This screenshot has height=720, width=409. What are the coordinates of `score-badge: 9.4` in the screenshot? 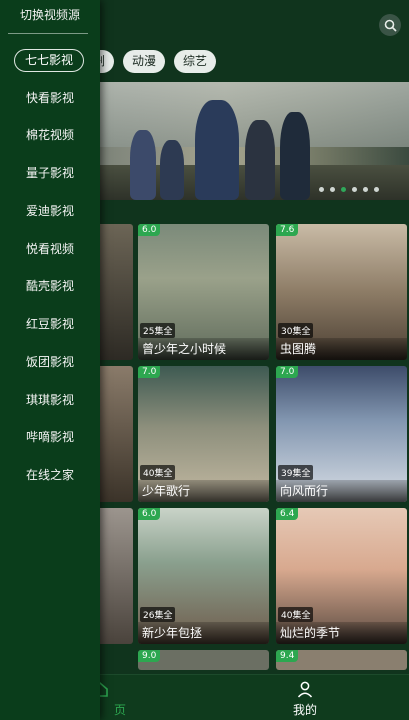 It's located at (287, 656).